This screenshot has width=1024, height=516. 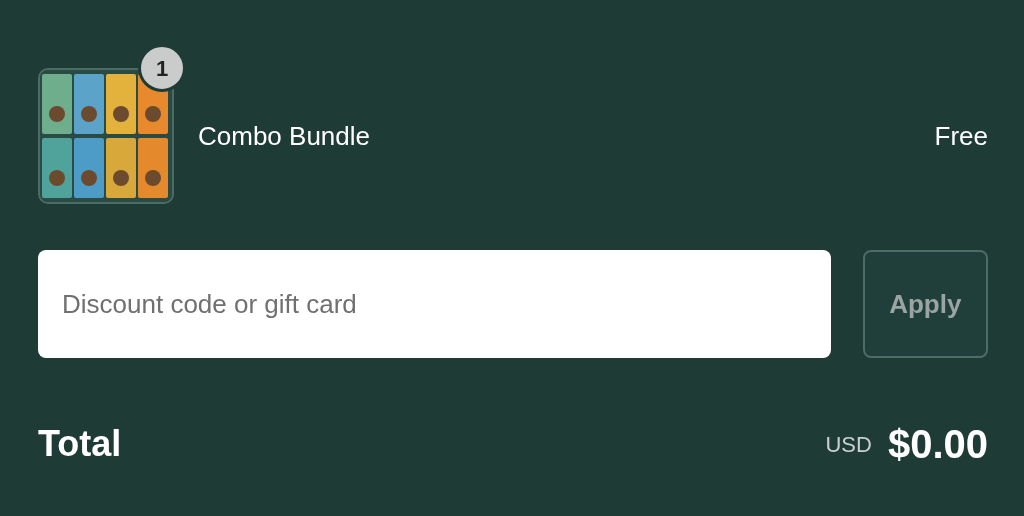 What do you see at coordinates (80, 444) in the screenshot?
I see `total-label: Total` at bounding box center [80, 444].